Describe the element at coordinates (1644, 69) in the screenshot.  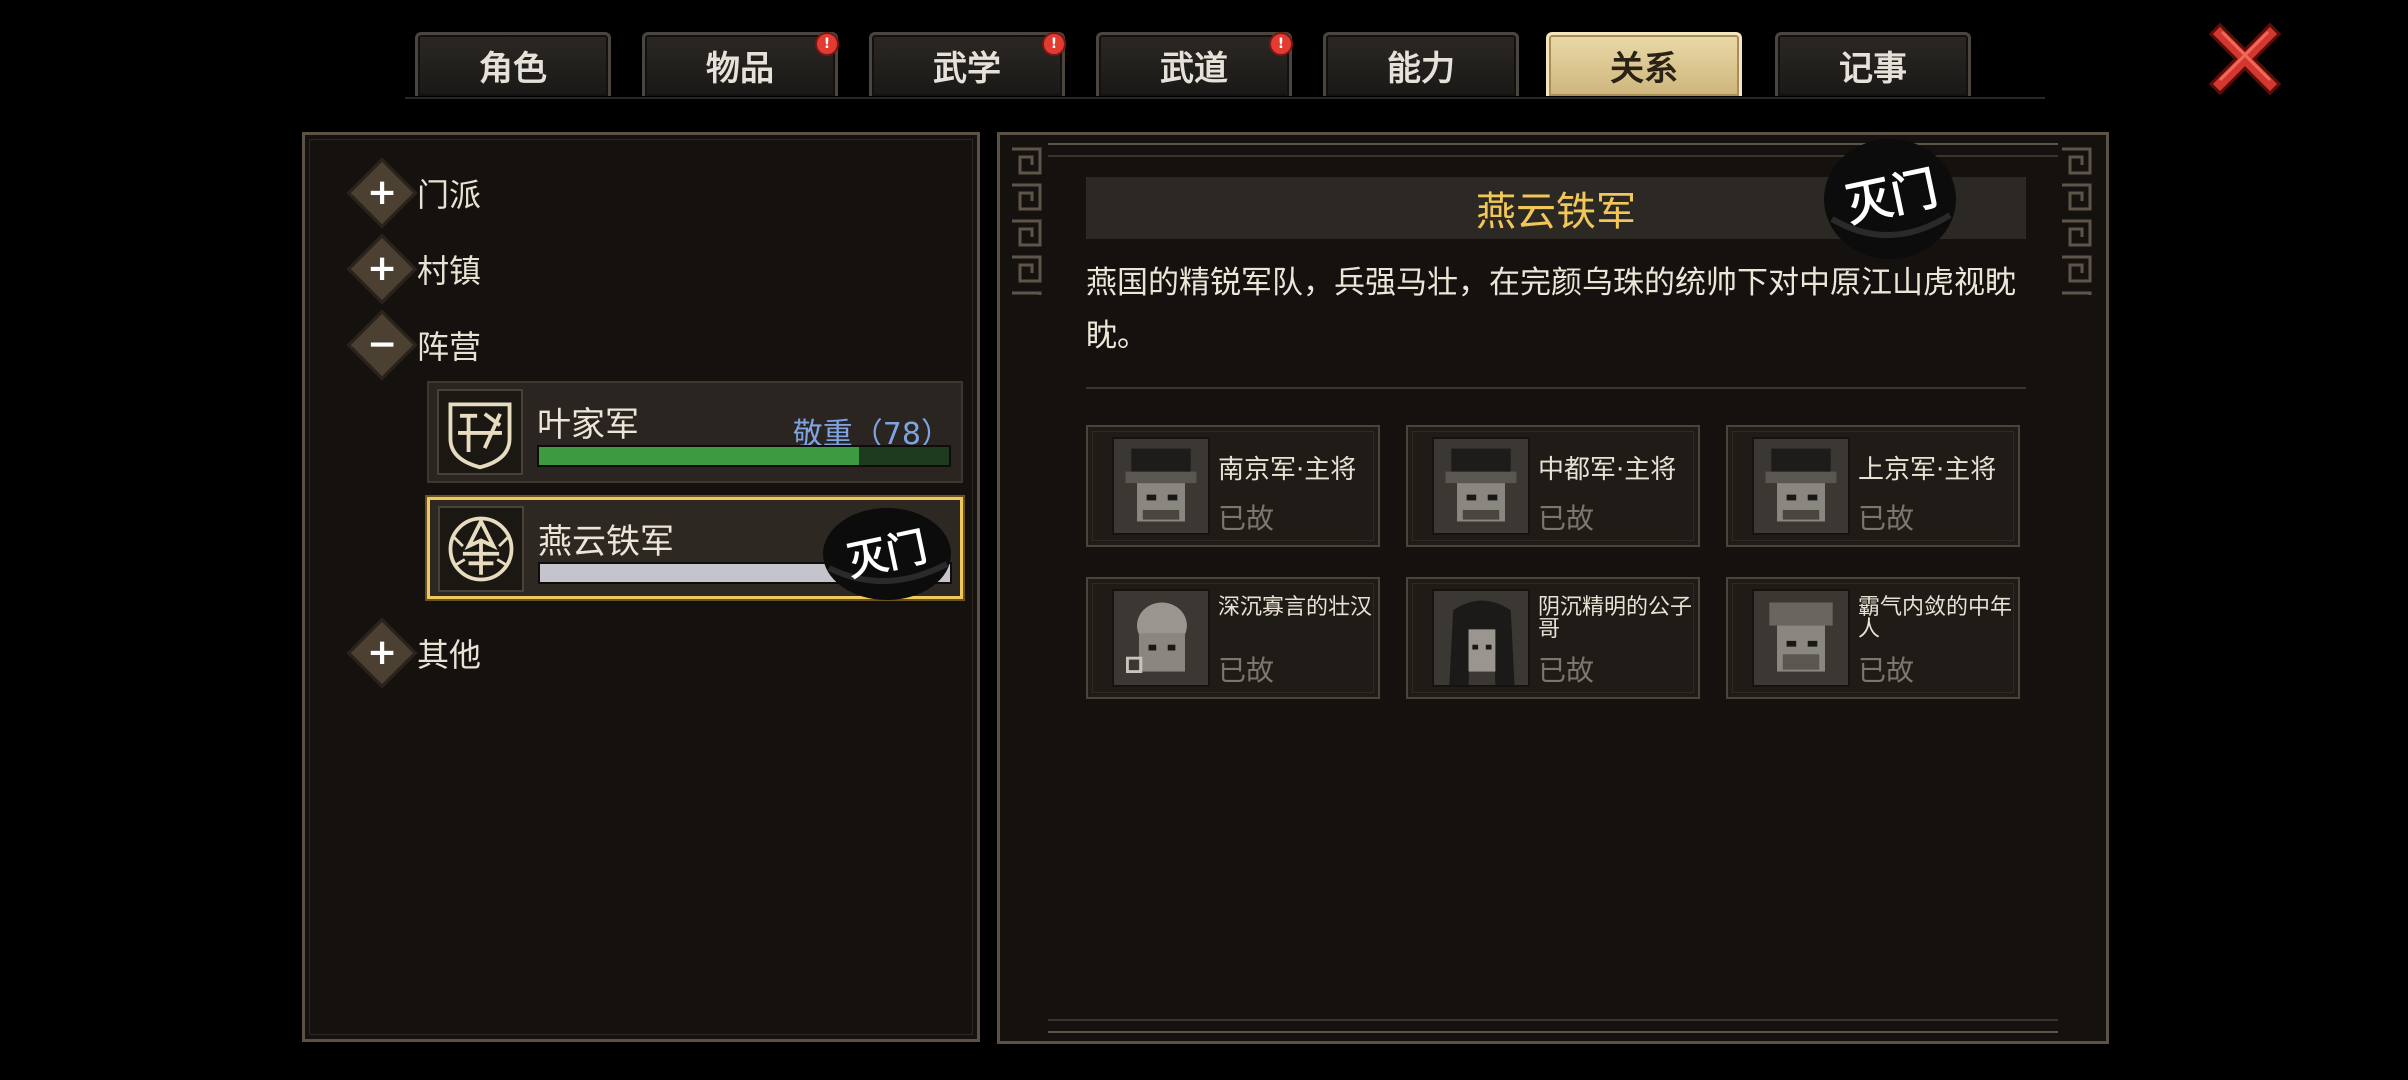
I see `tab-label: 关系` at that location.